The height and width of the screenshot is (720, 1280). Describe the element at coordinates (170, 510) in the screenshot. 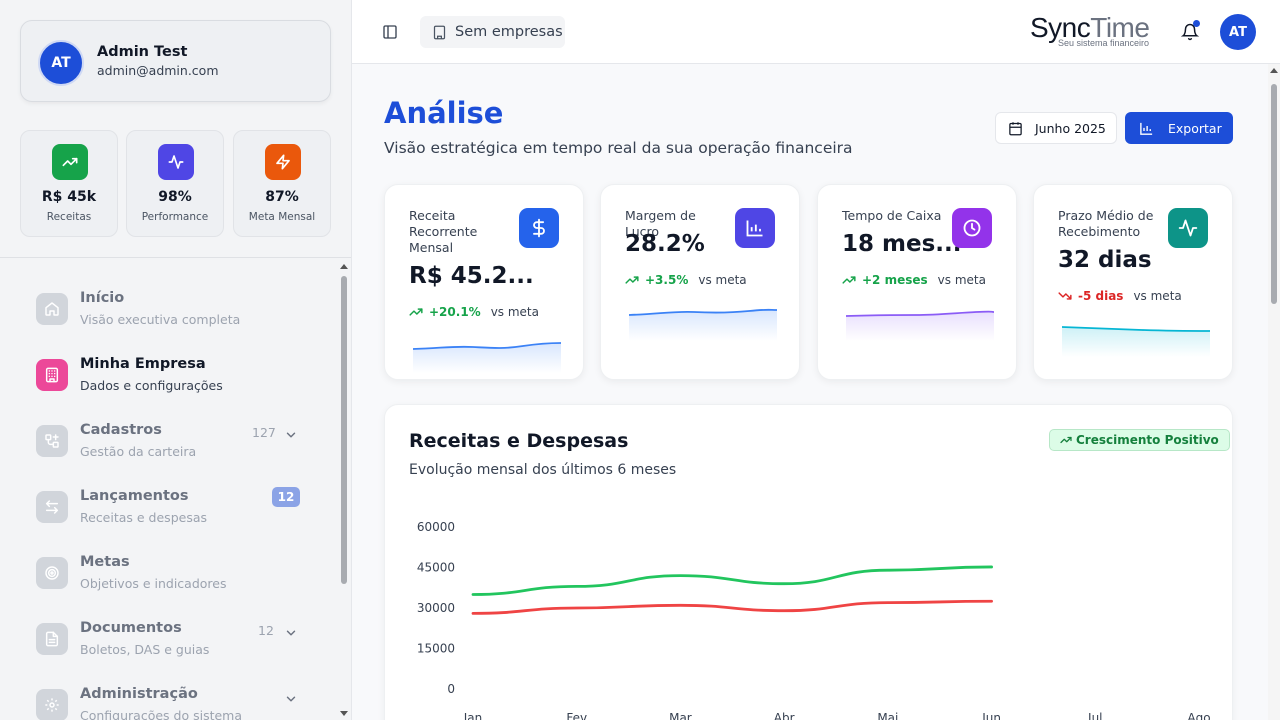

I see `sidebar-item-lancamentos: Lançamentos Receitas e despesas 12` at that location.